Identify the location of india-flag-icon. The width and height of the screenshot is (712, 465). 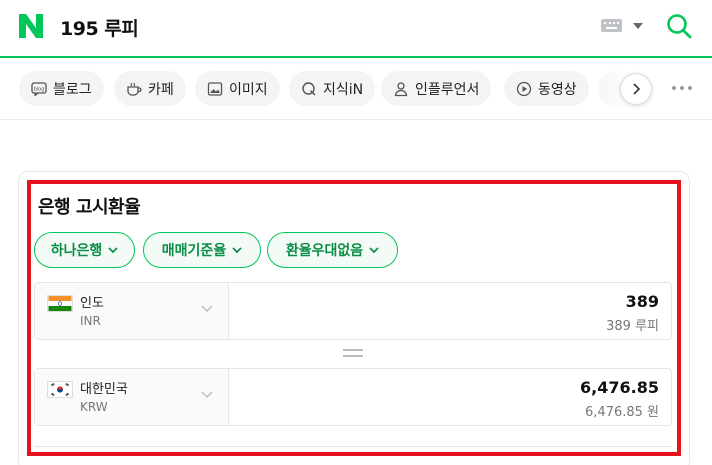
(60, 303).